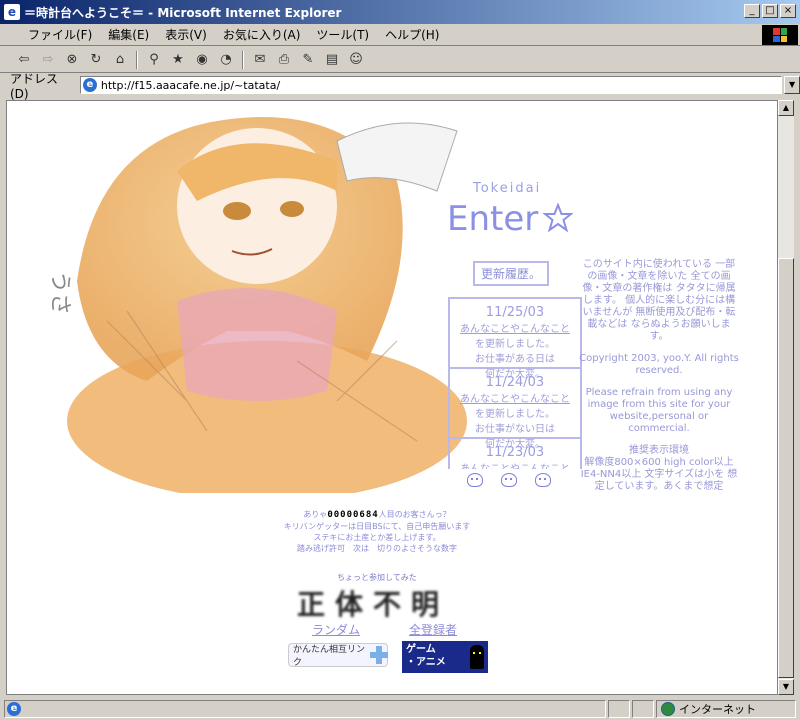  What do you see at coordinates (308, 60) in the screenshot?
I see `edit-icon: ✎` at bounding box center [308, 60].